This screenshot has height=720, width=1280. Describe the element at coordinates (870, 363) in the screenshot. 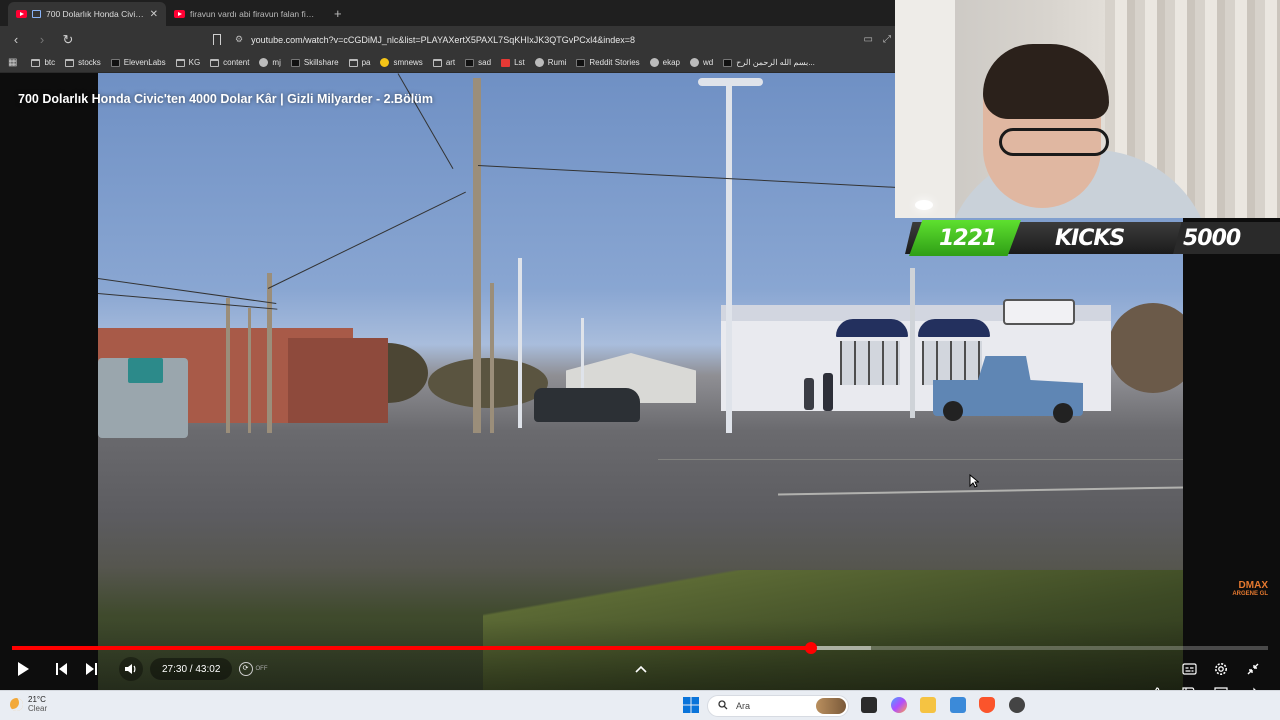

I see `window` at that location.